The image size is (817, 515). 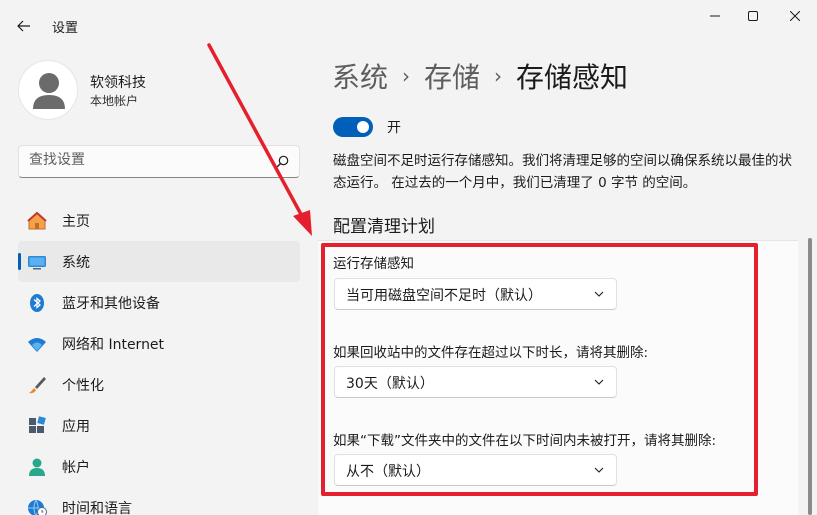 I want to click on run-storage-sense-dropdown: 当可用磁盘空间不足时（默认）, so click(x=475, y=294).